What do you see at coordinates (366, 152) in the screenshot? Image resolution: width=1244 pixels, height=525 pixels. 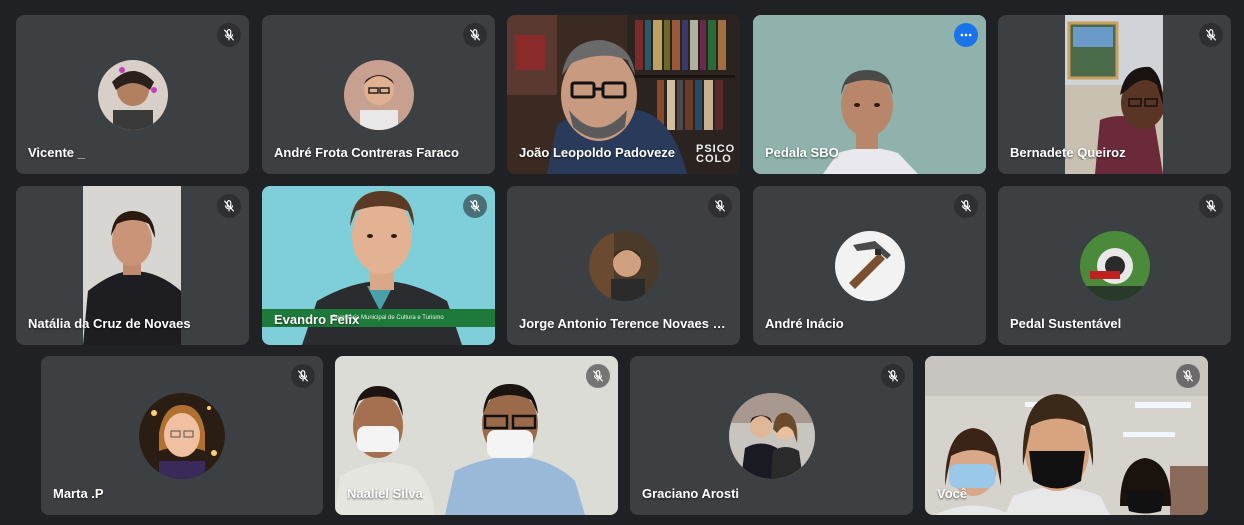 I see `participant-name: André Frota Contreras Faraco` at bounding box center [366, 152].